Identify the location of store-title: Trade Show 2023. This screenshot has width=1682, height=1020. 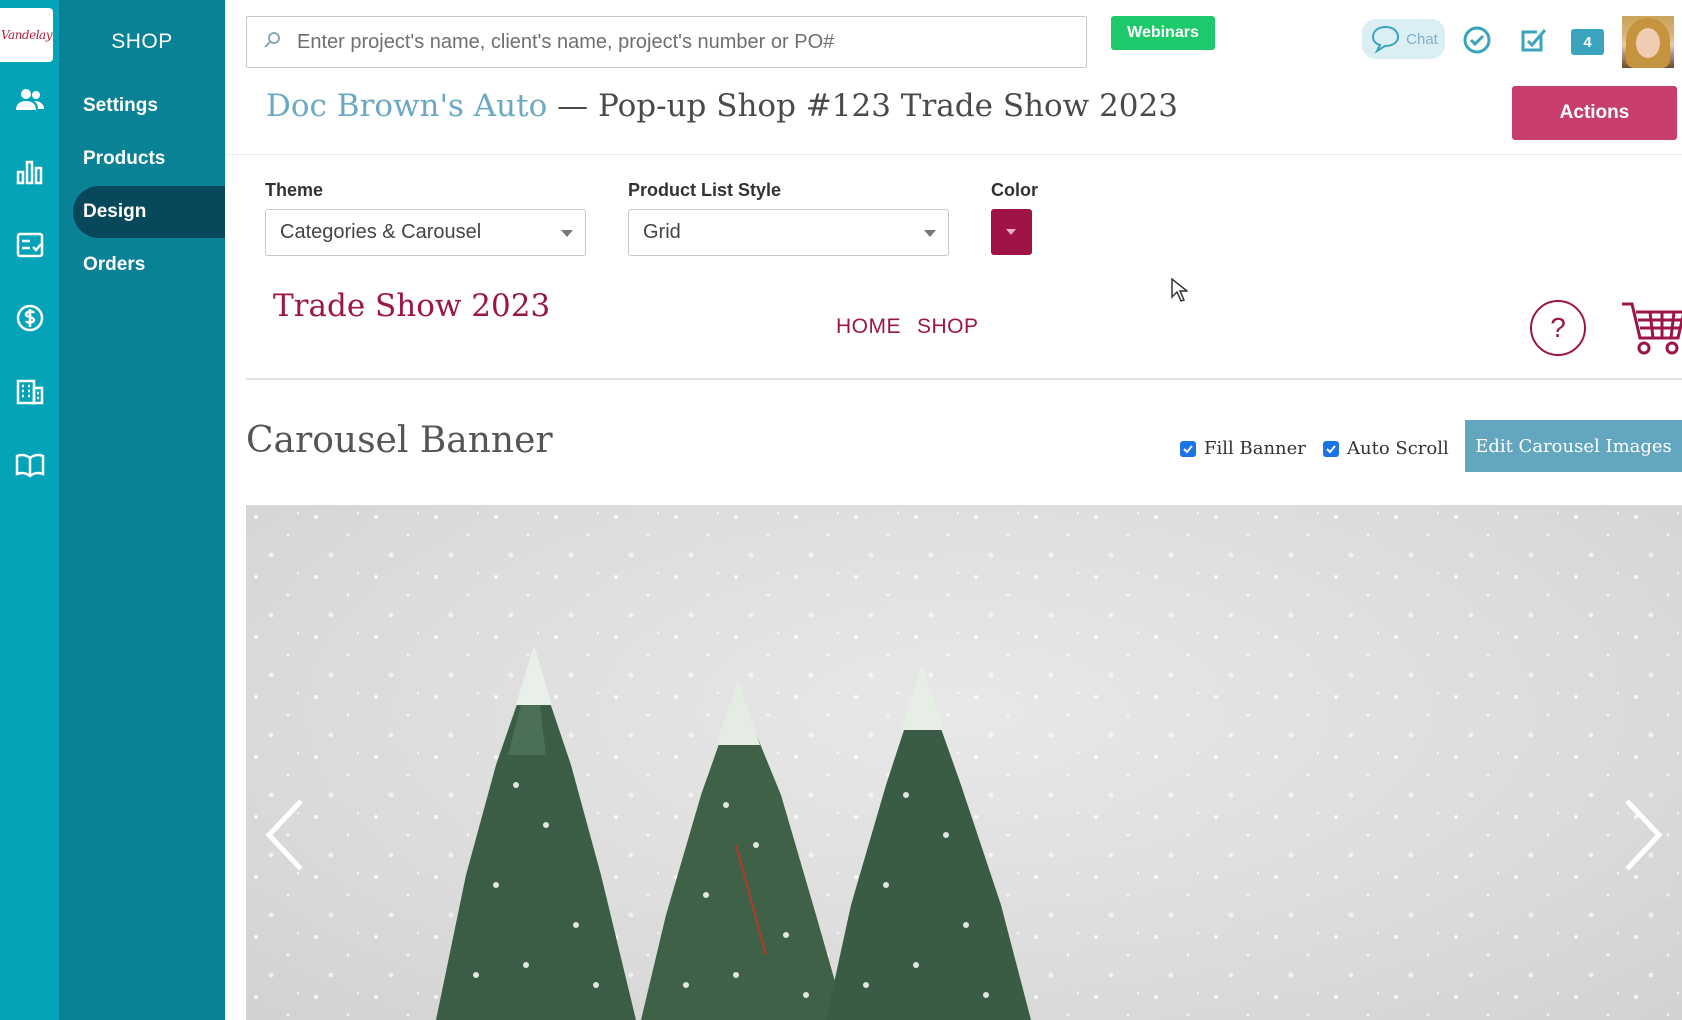
(412, 306).